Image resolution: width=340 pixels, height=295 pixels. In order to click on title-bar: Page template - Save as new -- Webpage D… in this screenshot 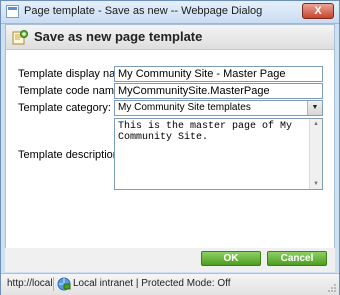, I will do `click(170, 12)`.